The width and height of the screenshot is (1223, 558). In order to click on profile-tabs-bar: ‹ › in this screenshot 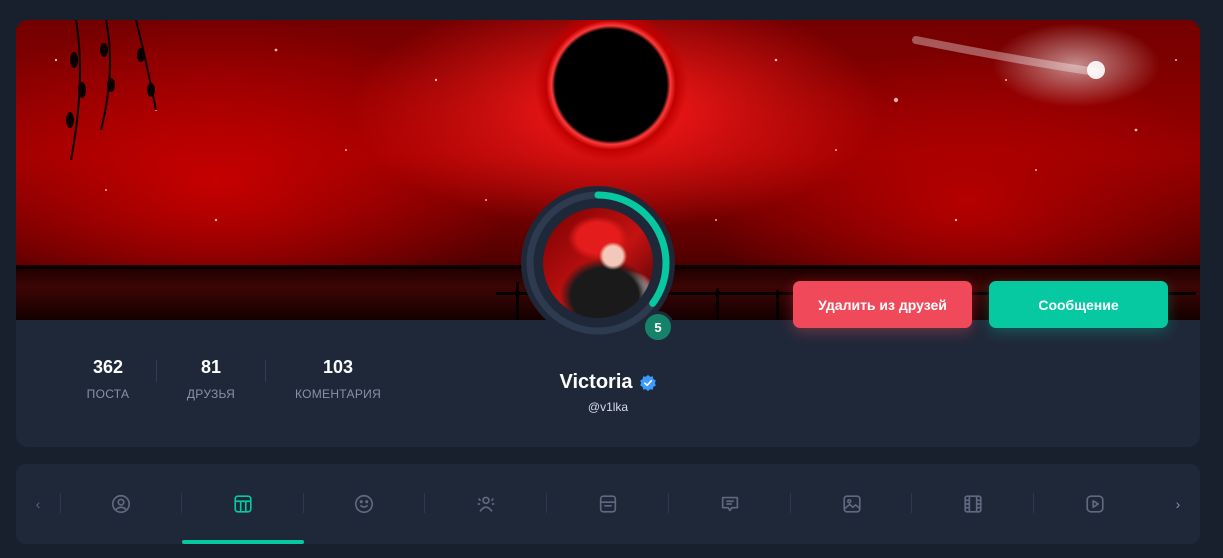, I will do `click(608, 504)`.